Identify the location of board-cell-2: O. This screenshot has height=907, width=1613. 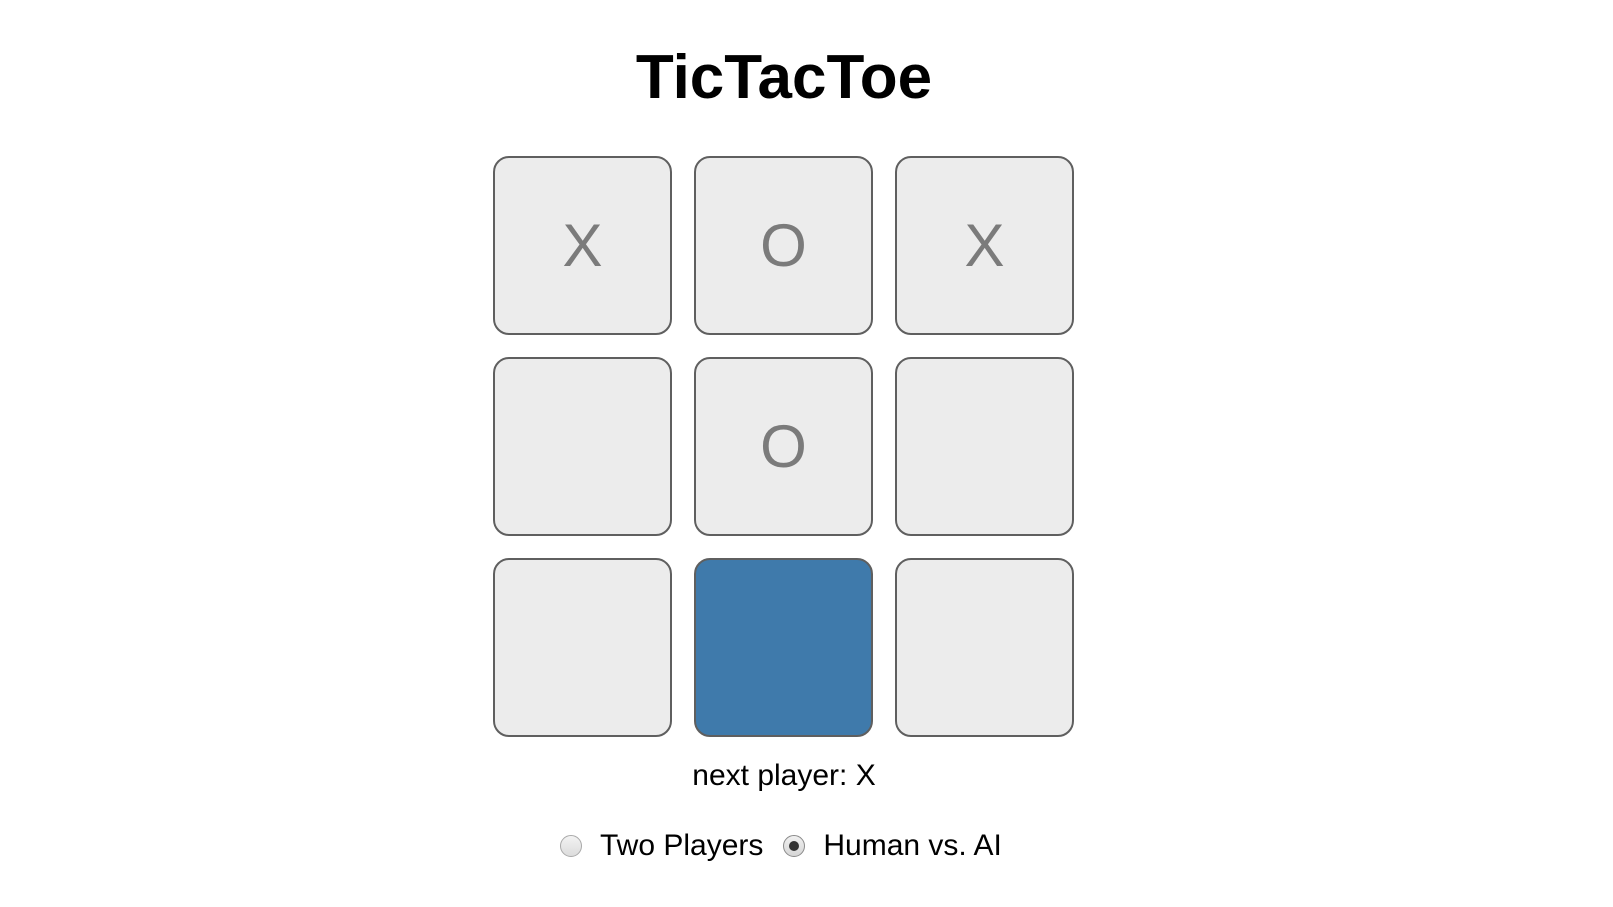
(783, 245).